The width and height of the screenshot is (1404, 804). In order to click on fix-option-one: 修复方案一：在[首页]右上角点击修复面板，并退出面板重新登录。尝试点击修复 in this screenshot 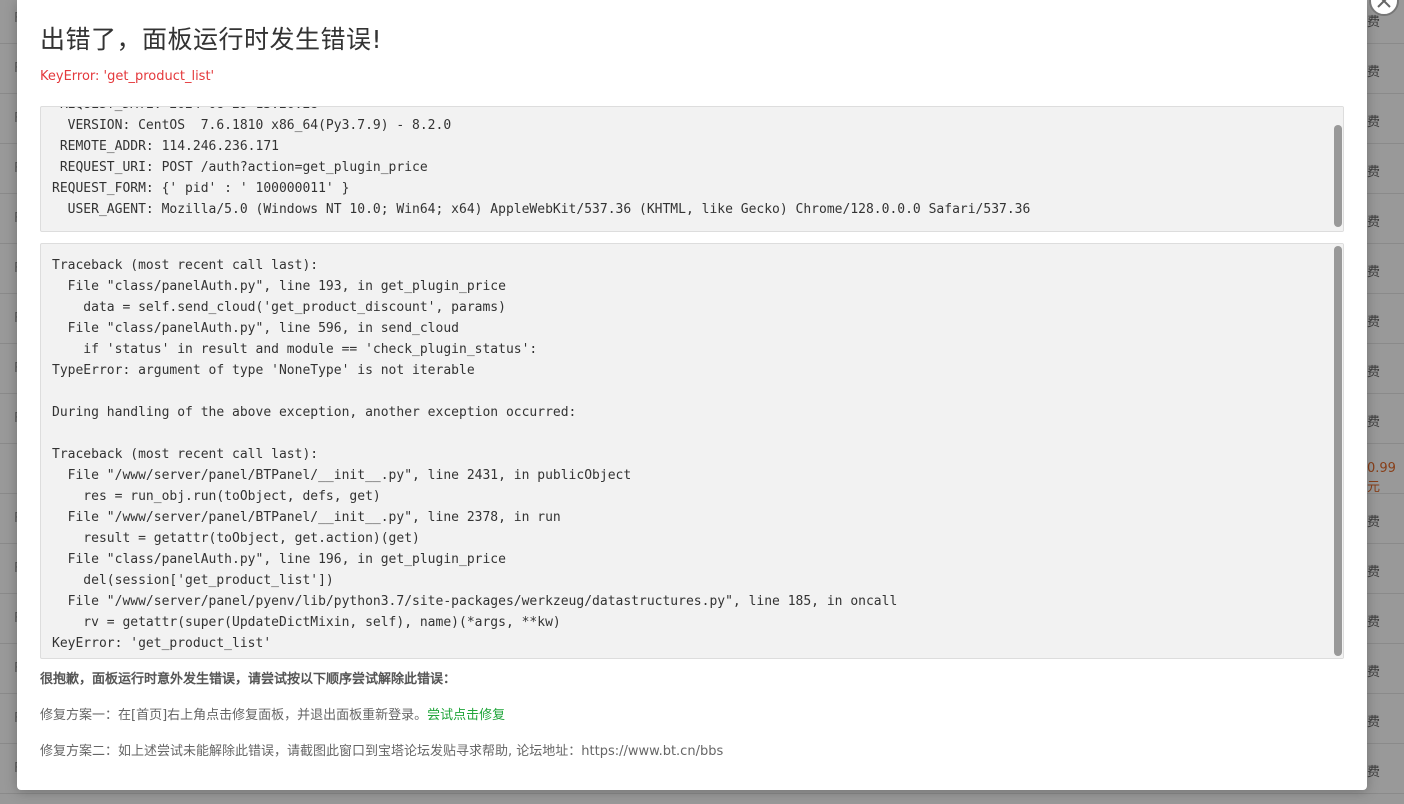, I will do `click(272, 713)`.